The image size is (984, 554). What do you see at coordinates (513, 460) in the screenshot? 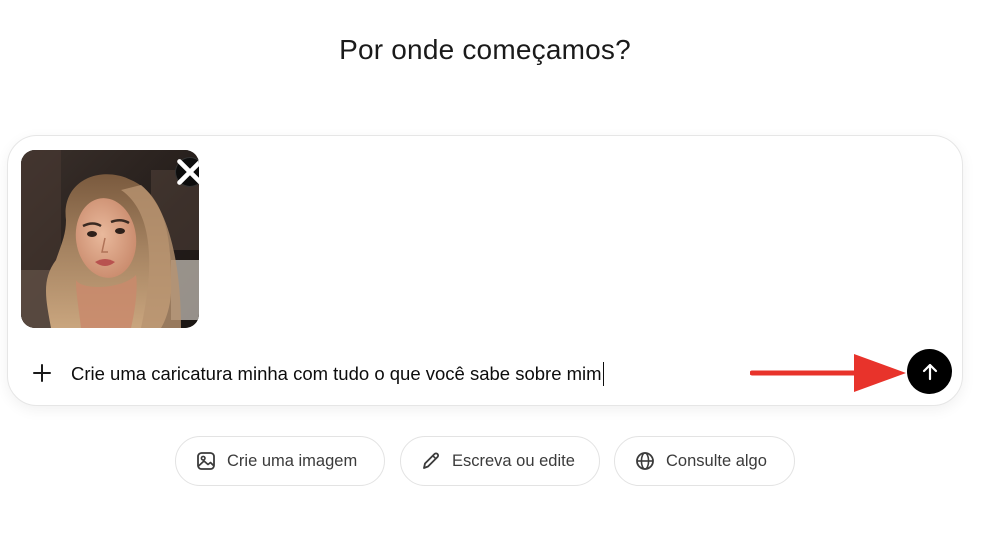
I see `suggestion-label: Escreva ou edite` at bounding box center [513, 460].